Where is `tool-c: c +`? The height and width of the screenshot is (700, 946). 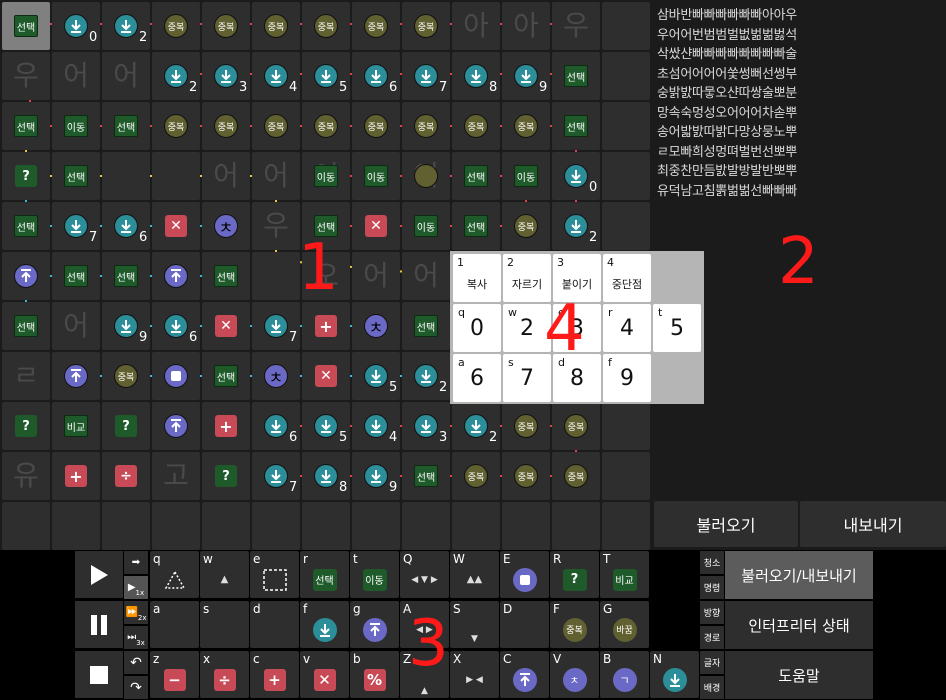 tool-c: c + is located at coordinates (274, 674).